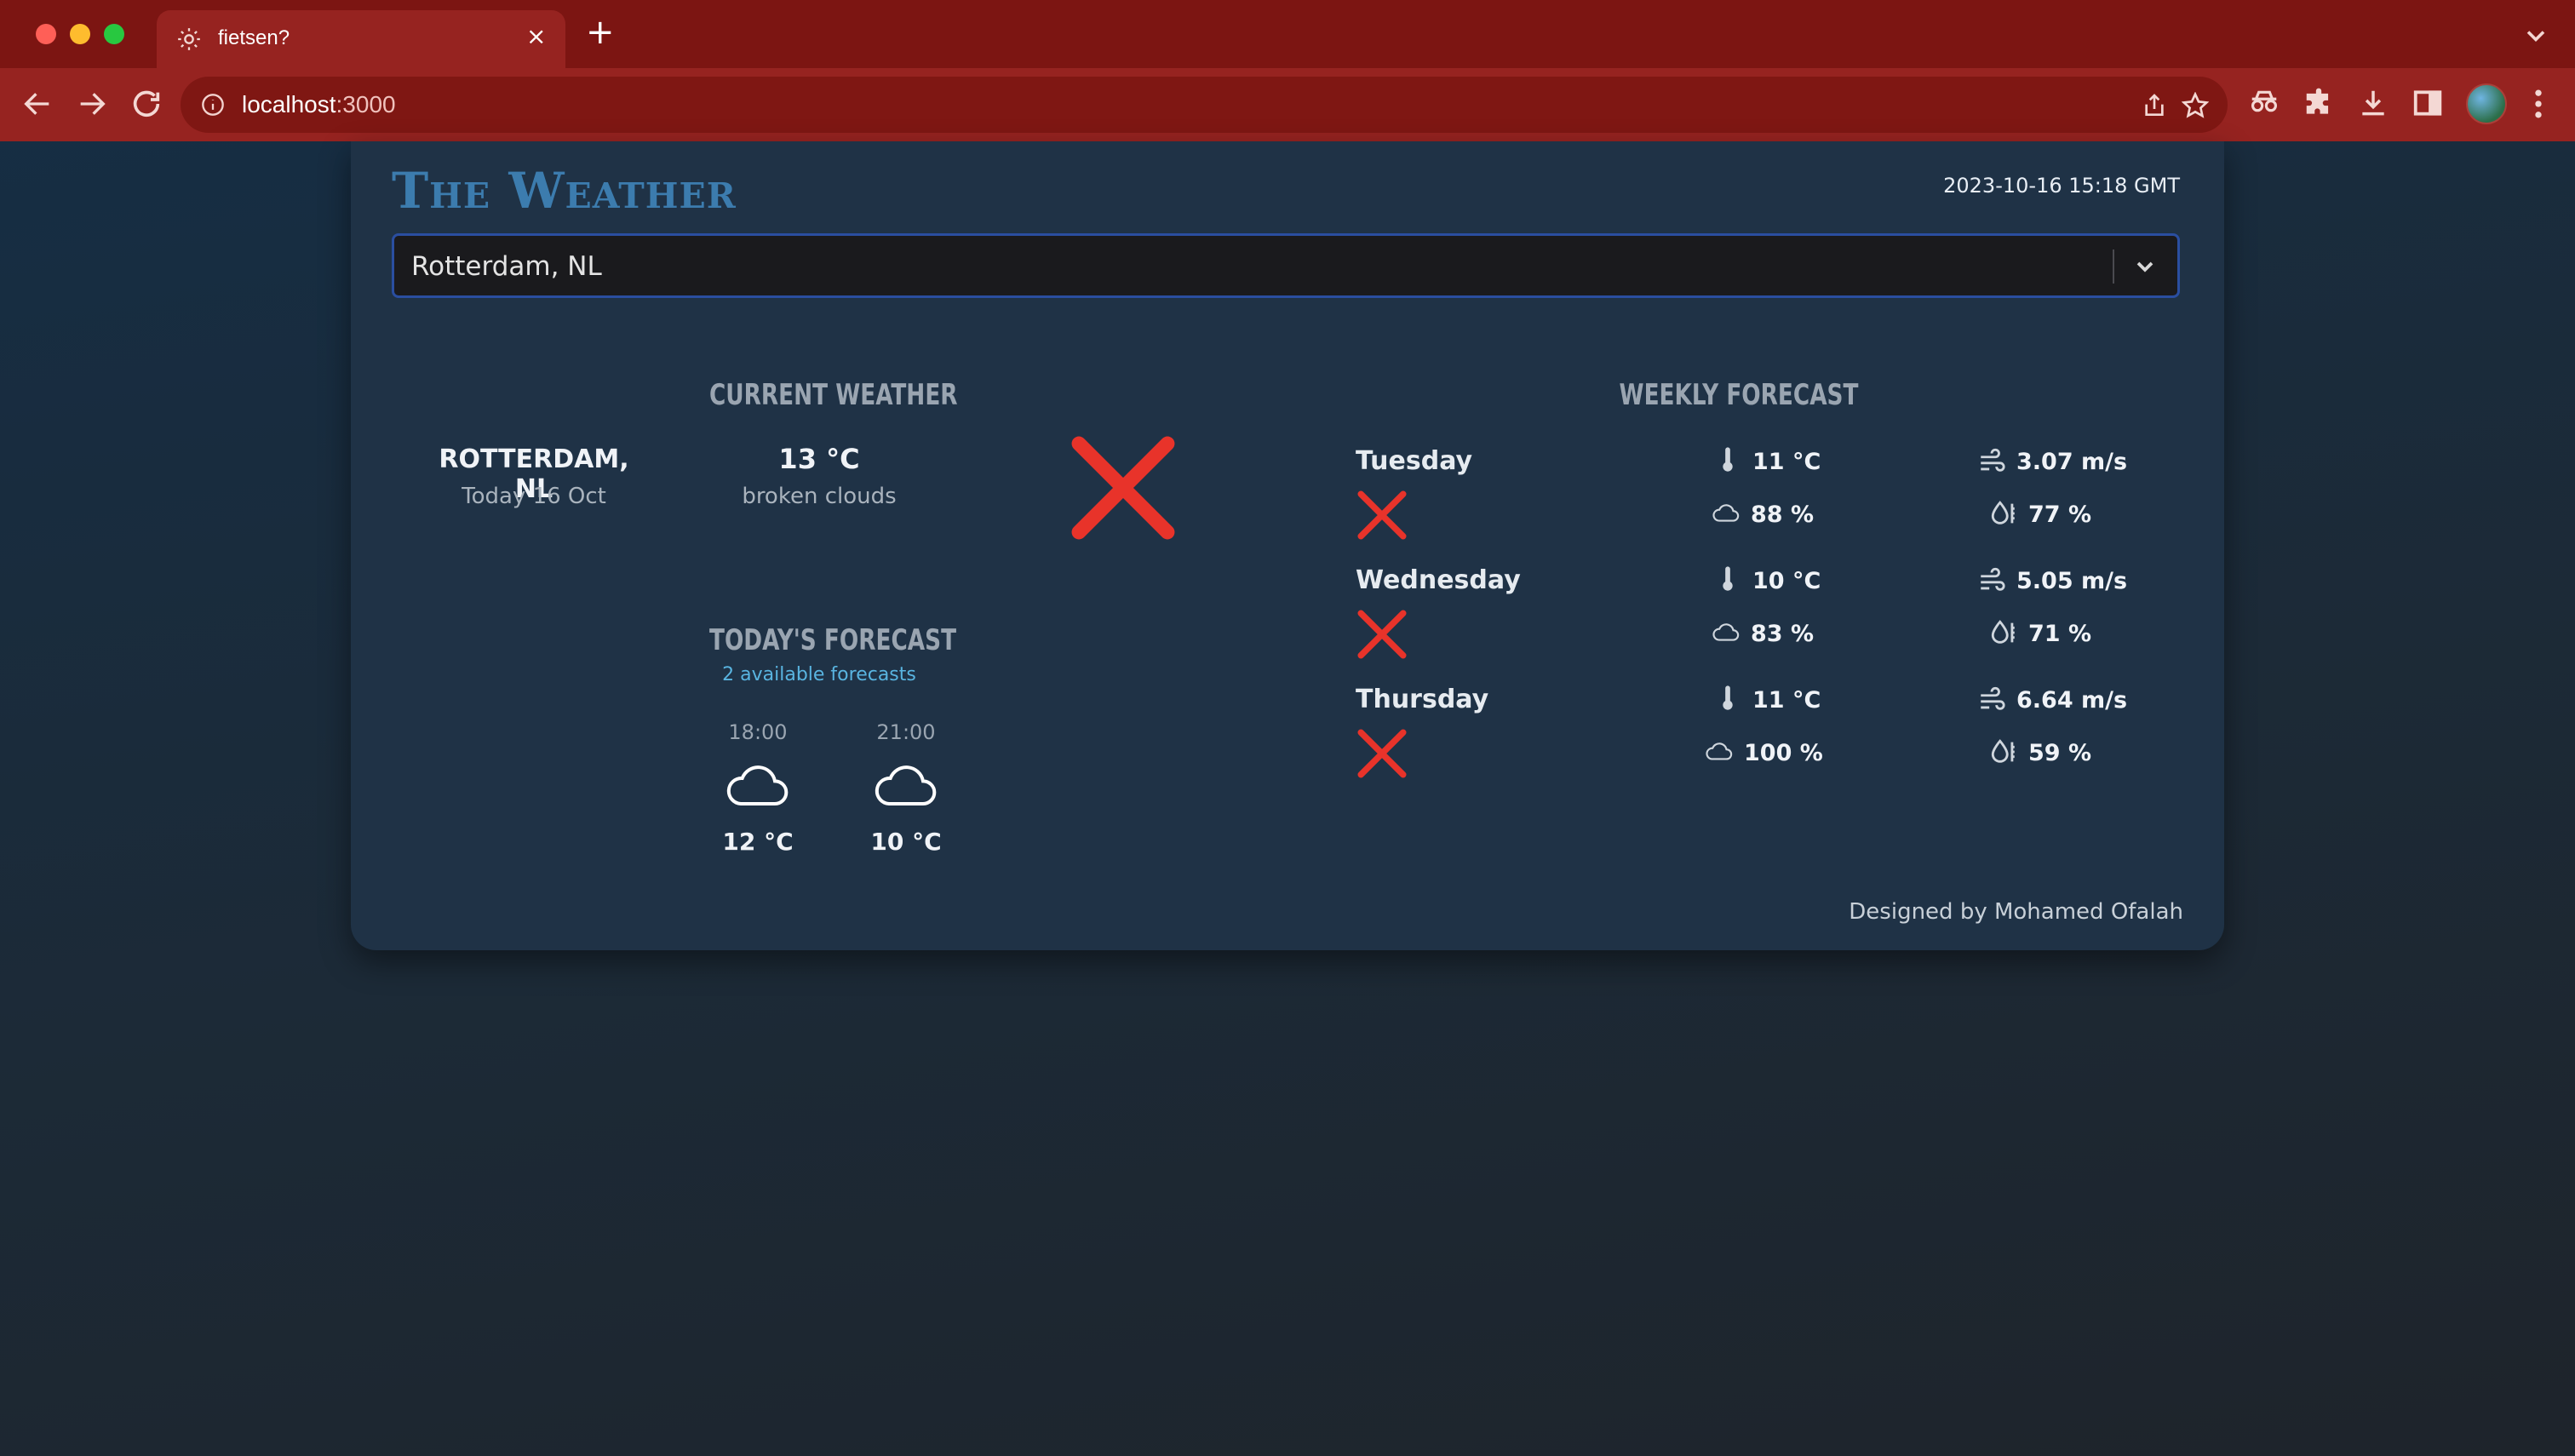 This screenshot has width=2575, height=1456. Describe the element at coordinates (833, 395) in the screenshot. I see `current-weather-heading: CURRENT WEATHER` at that location.